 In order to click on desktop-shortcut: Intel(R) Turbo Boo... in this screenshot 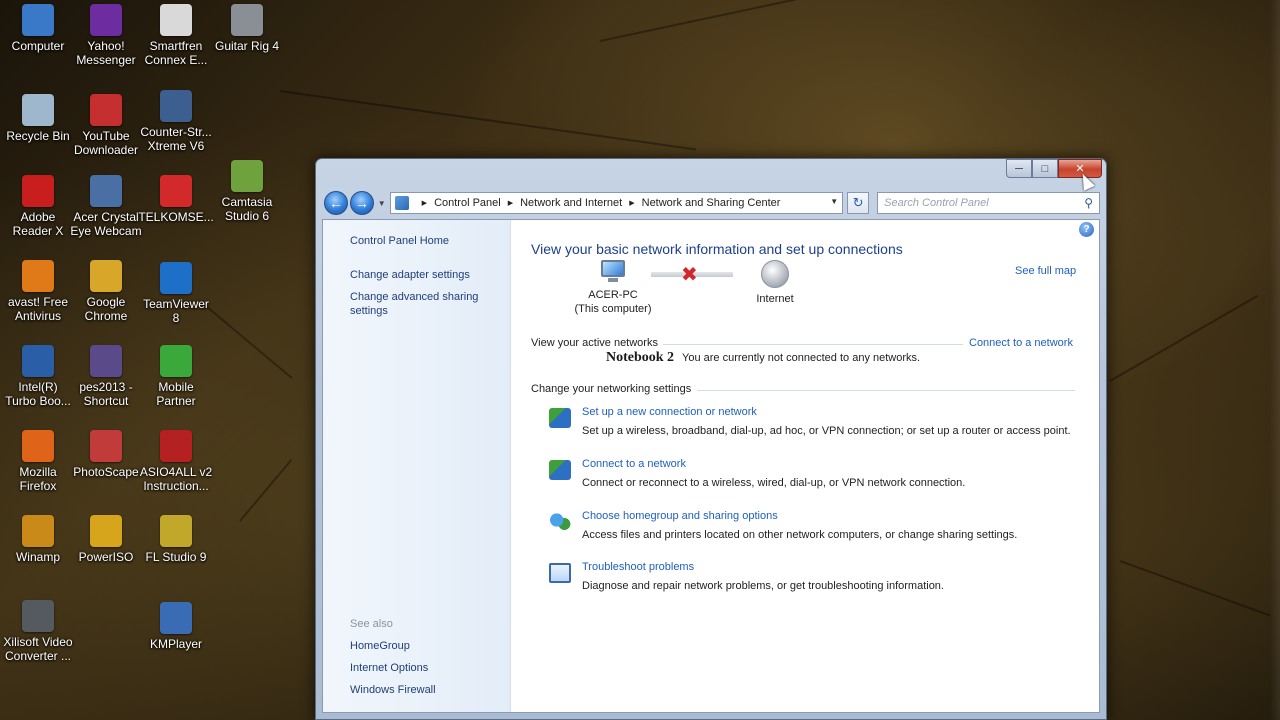, I will do `click(38, 376)`.